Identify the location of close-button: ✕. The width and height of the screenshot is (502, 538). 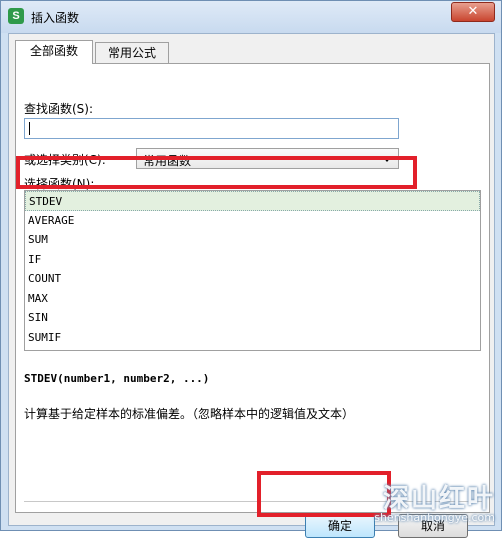
(473, 12).